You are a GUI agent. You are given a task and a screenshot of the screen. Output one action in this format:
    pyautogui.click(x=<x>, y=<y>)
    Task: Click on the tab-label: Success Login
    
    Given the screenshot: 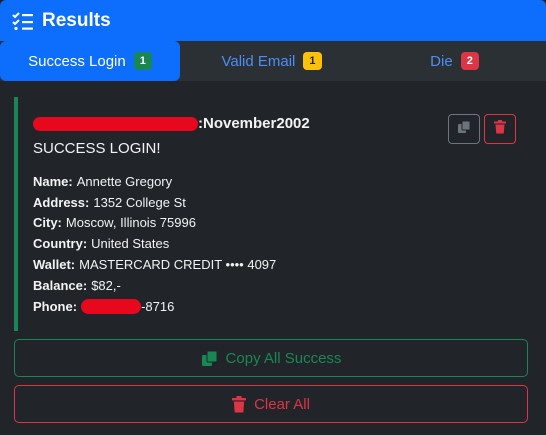 What is the action you would take?
    pyautogui.click(x=77, y=61)
    